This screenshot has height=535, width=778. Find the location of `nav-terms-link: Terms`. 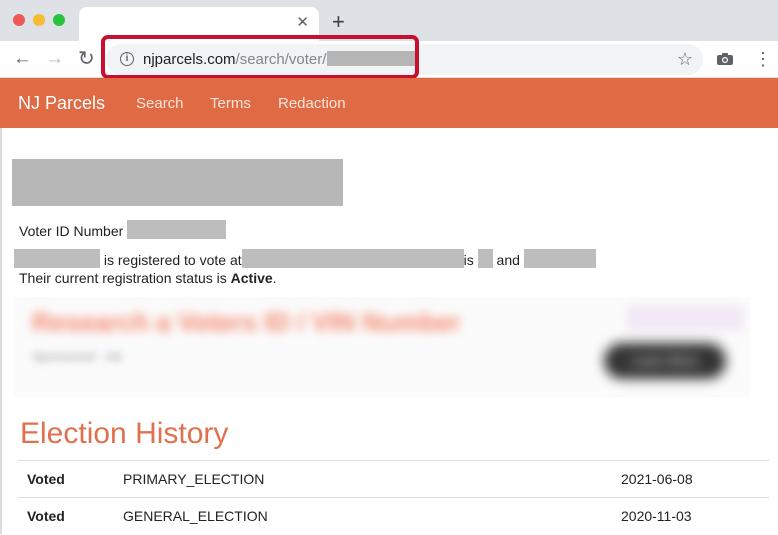

nav-terms-link: Terms is located at coordinates (230, 103).